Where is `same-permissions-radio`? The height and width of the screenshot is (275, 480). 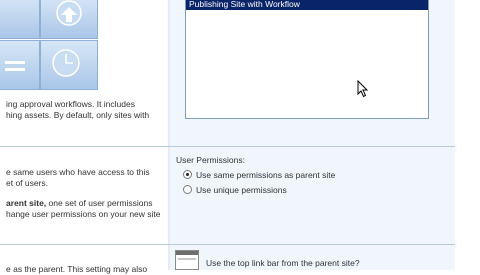 same-permissions-radio is located at coordinates (187, 174).